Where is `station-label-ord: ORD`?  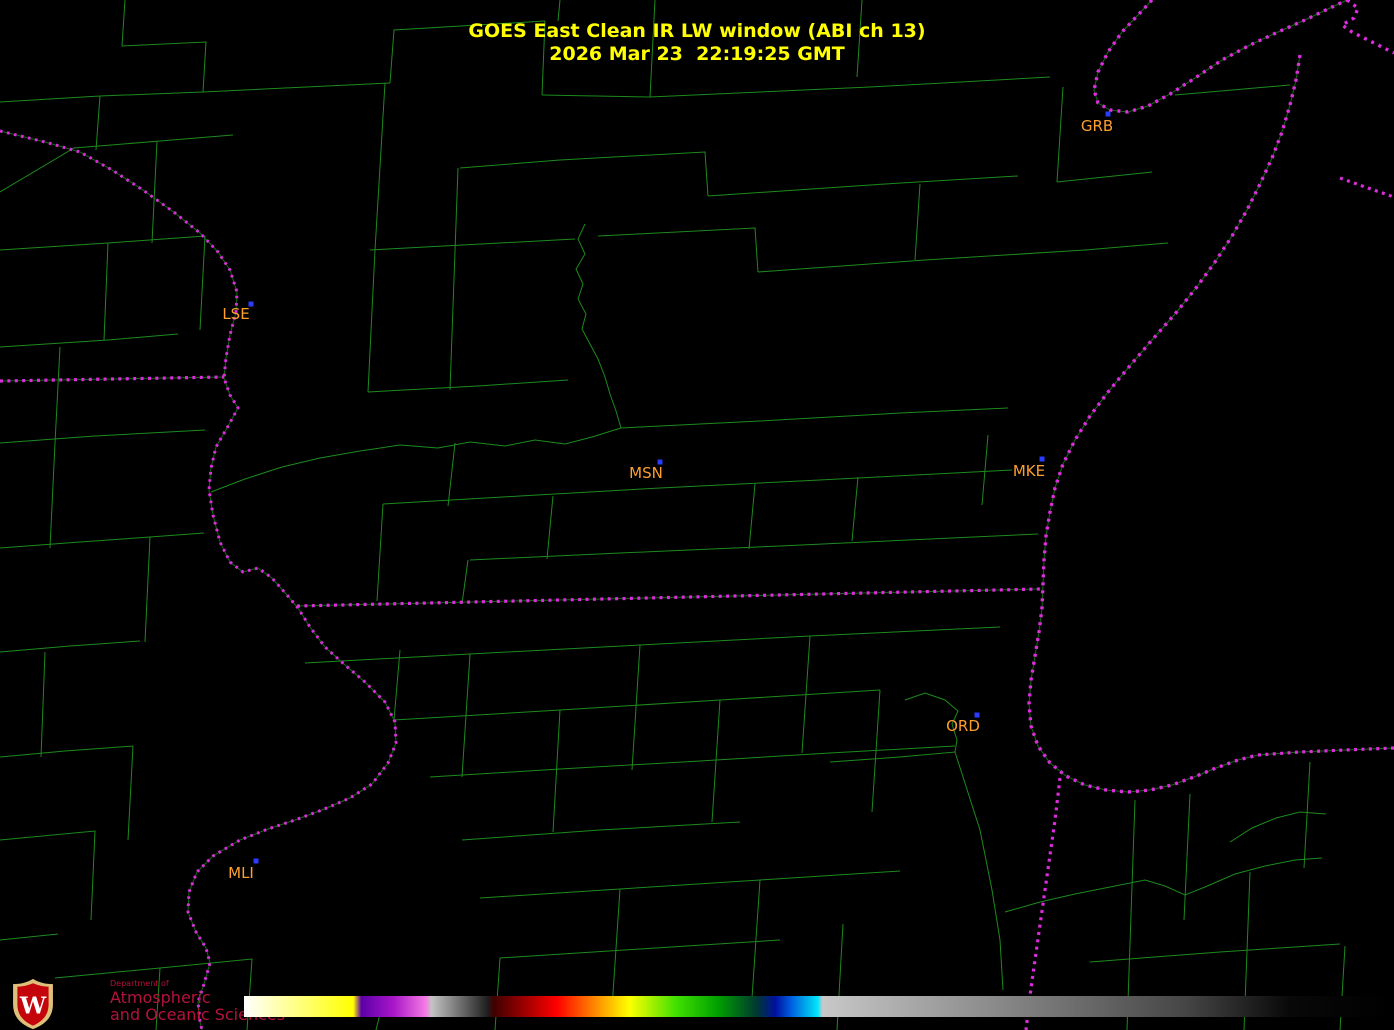 station-label-ord: ORD is located at coordinates (963, 726).